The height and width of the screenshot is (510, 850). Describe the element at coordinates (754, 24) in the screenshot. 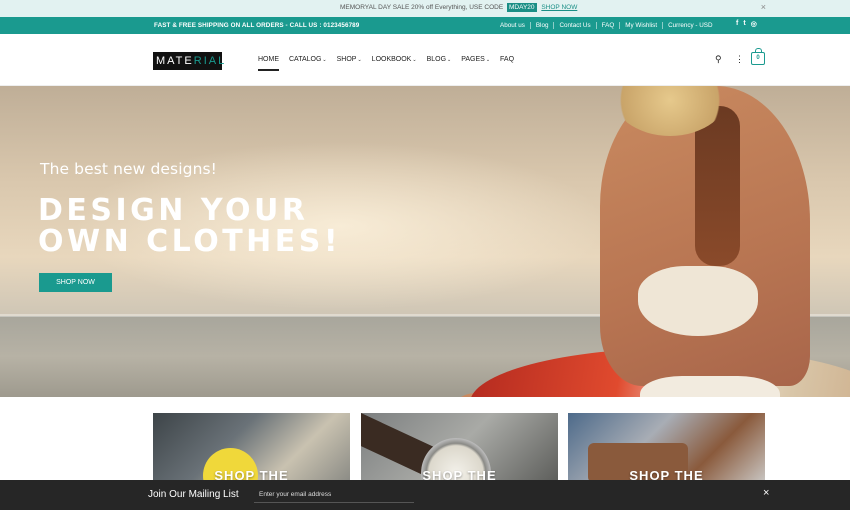

I see `instagram-icon: ◎` at that location.